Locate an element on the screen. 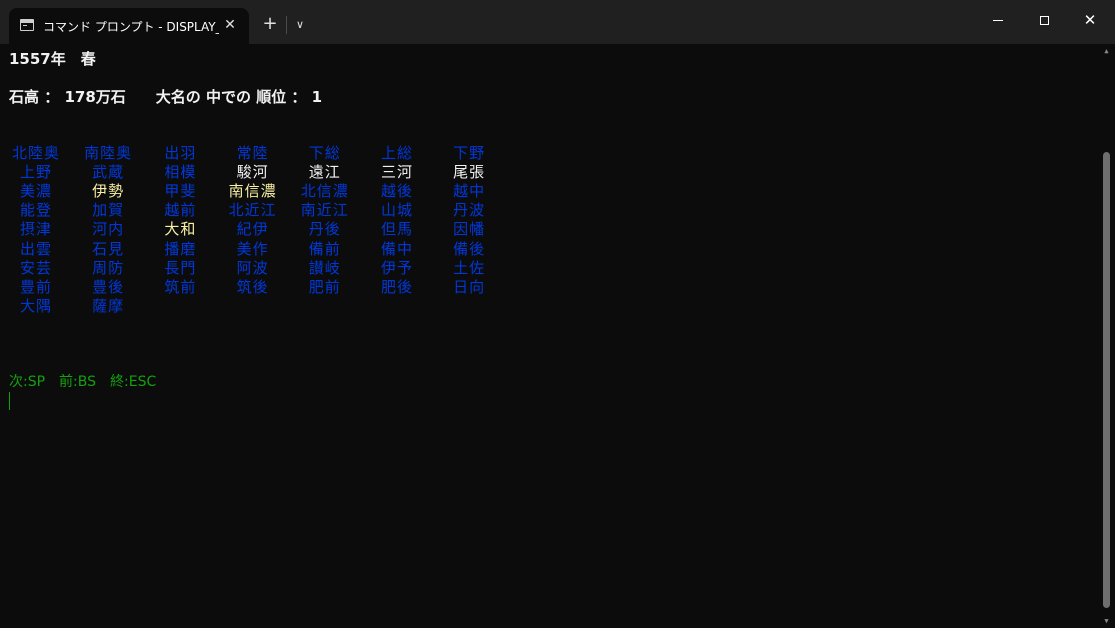 The width and height of the screenshot is (1115, 628). terminal-icon is located at coordinates (27, 25).